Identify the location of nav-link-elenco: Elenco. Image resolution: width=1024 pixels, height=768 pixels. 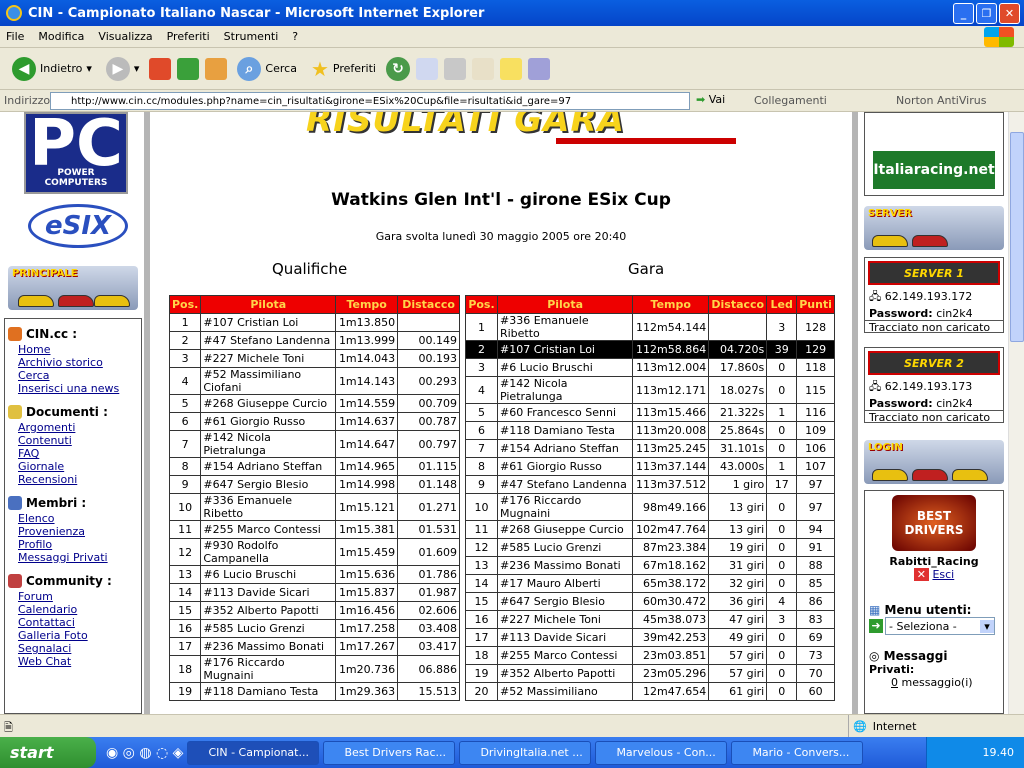
(73, 518).